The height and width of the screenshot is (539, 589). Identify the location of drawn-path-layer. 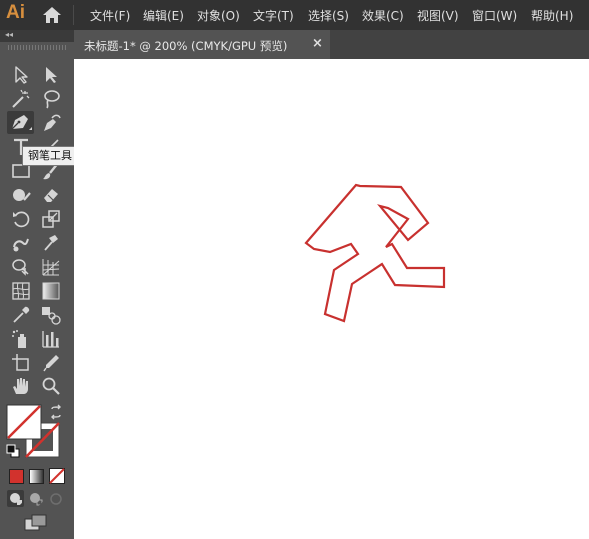
(375, 253).